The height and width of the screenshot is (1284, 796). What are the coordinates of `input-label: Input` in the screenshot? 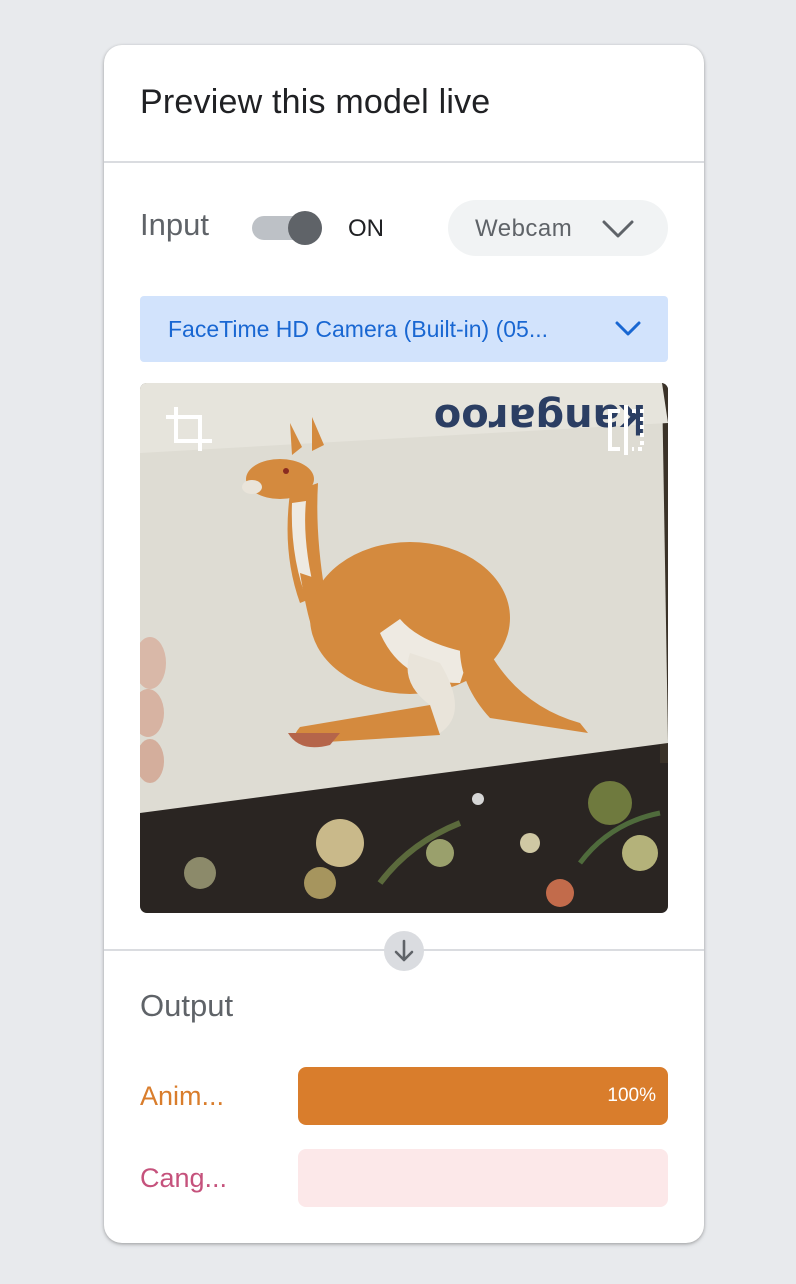 It's located at (174, 224).